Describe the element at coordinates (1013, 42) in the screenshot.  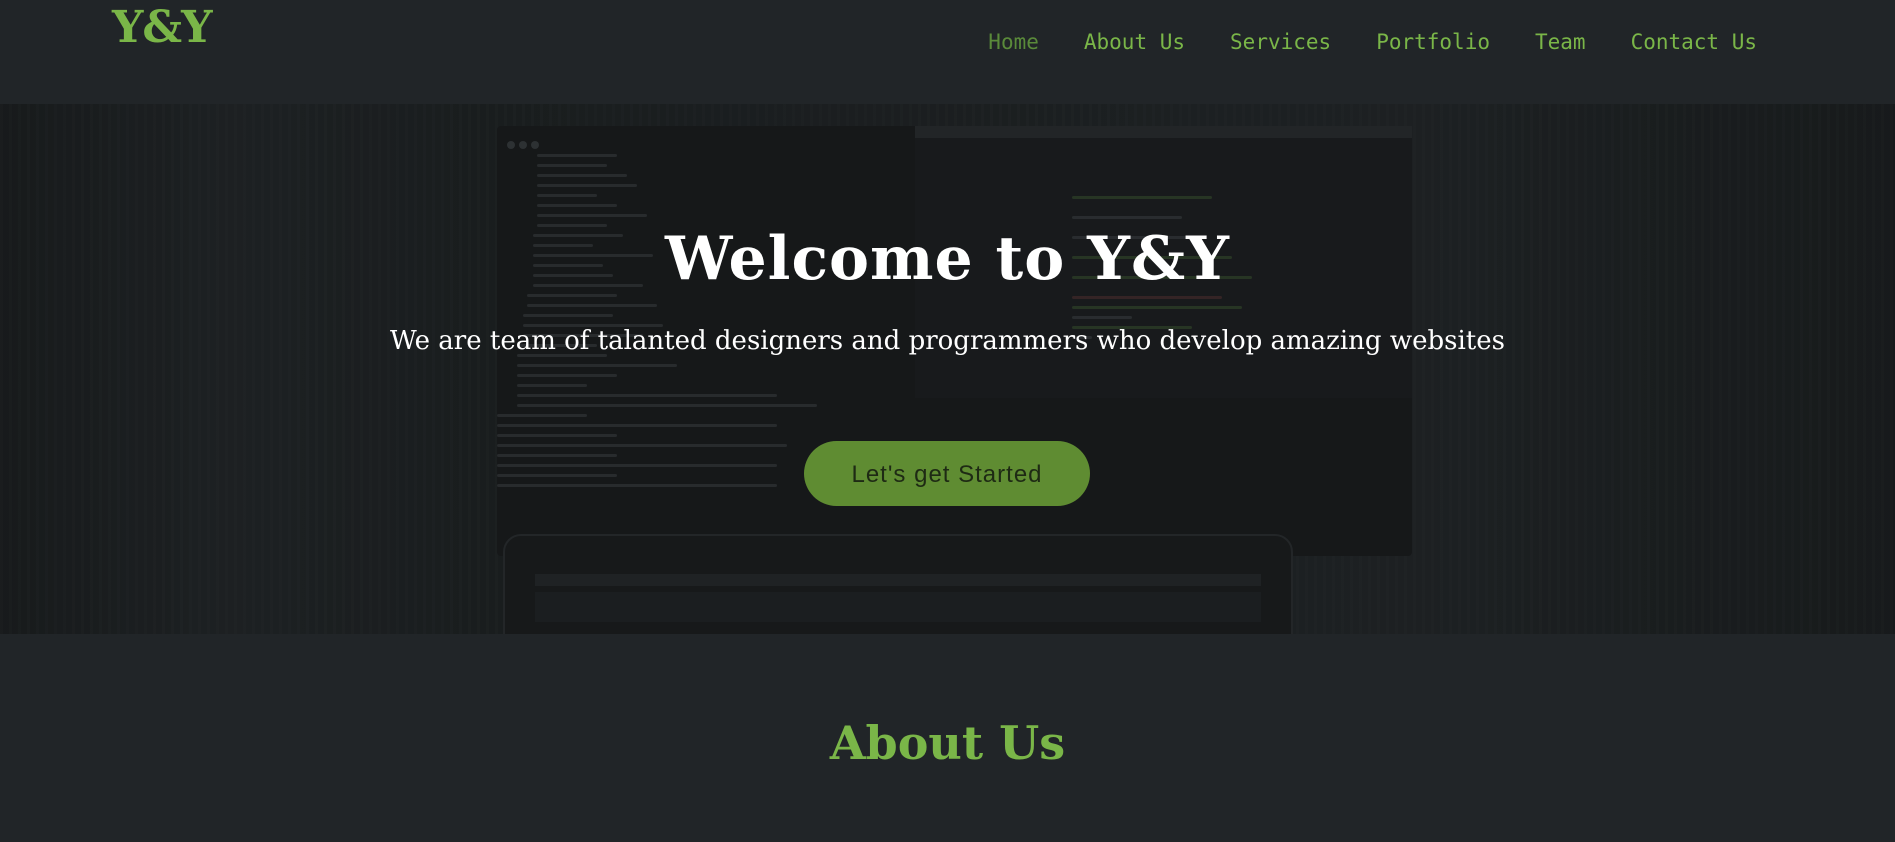
I see `nav-item-home: Home` at that location.